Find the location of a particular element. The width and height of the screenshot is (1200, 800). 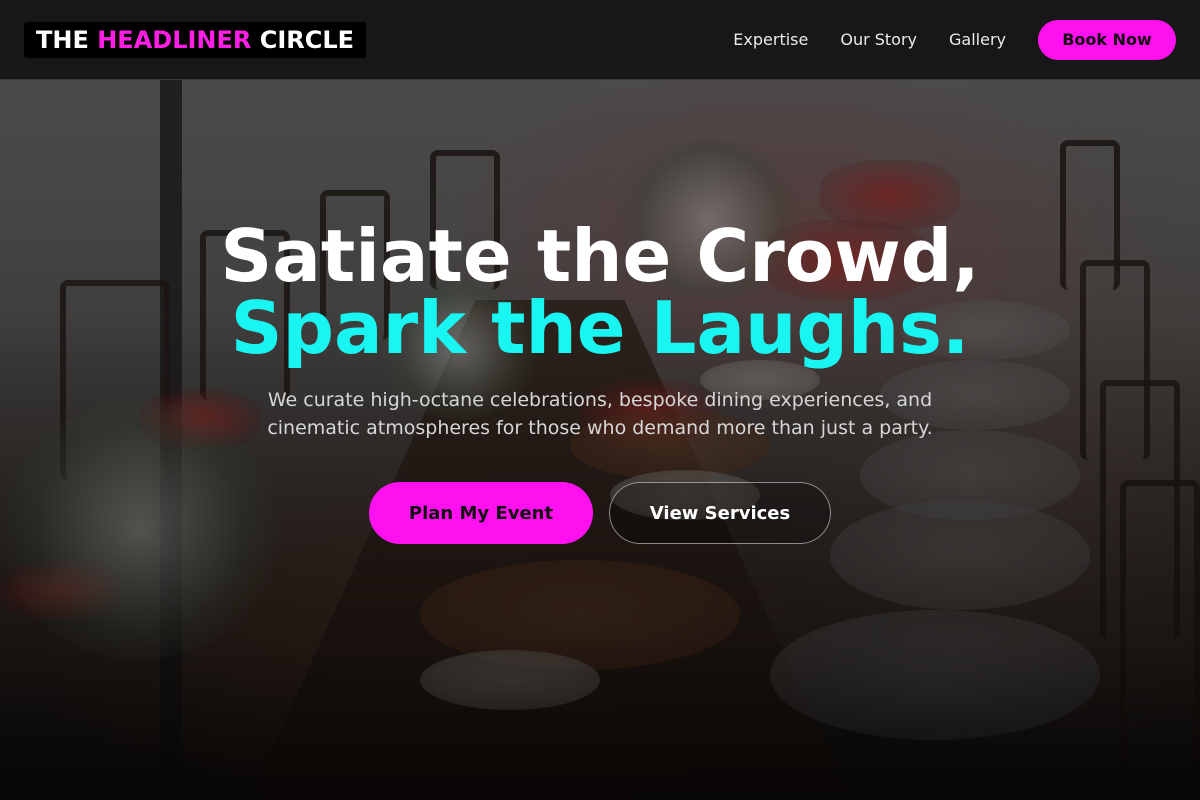

nav-link-our-story: Our Story is located at coordinates (878, 39).